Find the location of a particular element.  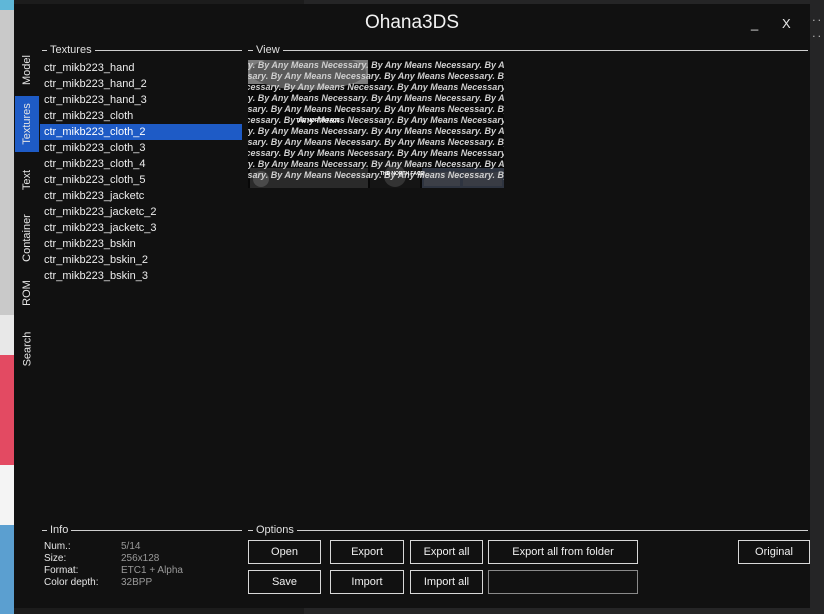

tab-rom: ROM is located at coordinates (27, 293).